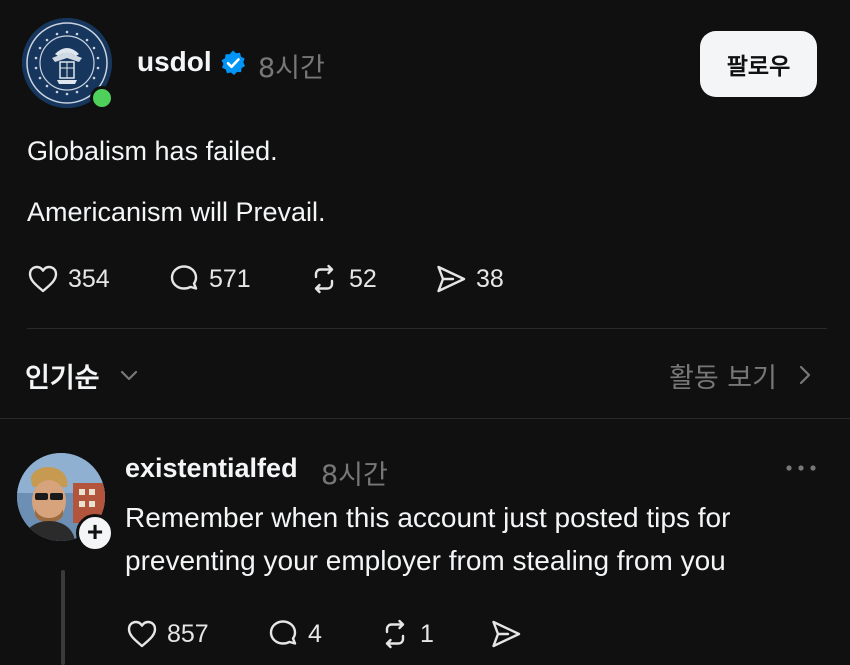 This screenshot has width=850, height=665. What do you see at coordinates (805, 375) in the screenshot?
I see `chevron-right-icon` at bounding box center [805, 375].